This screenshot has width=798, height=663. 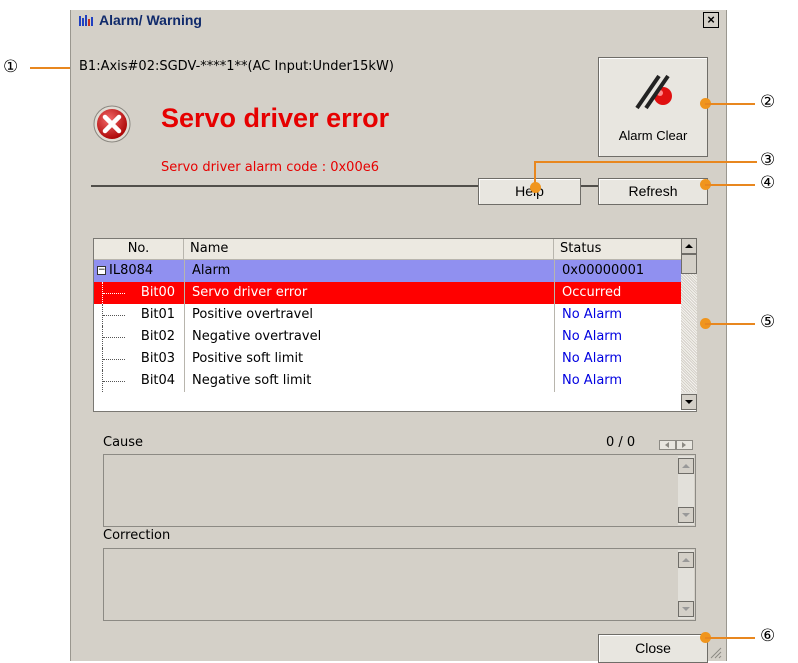 I want to click on callout-6-line, so click(x=730, y=638).